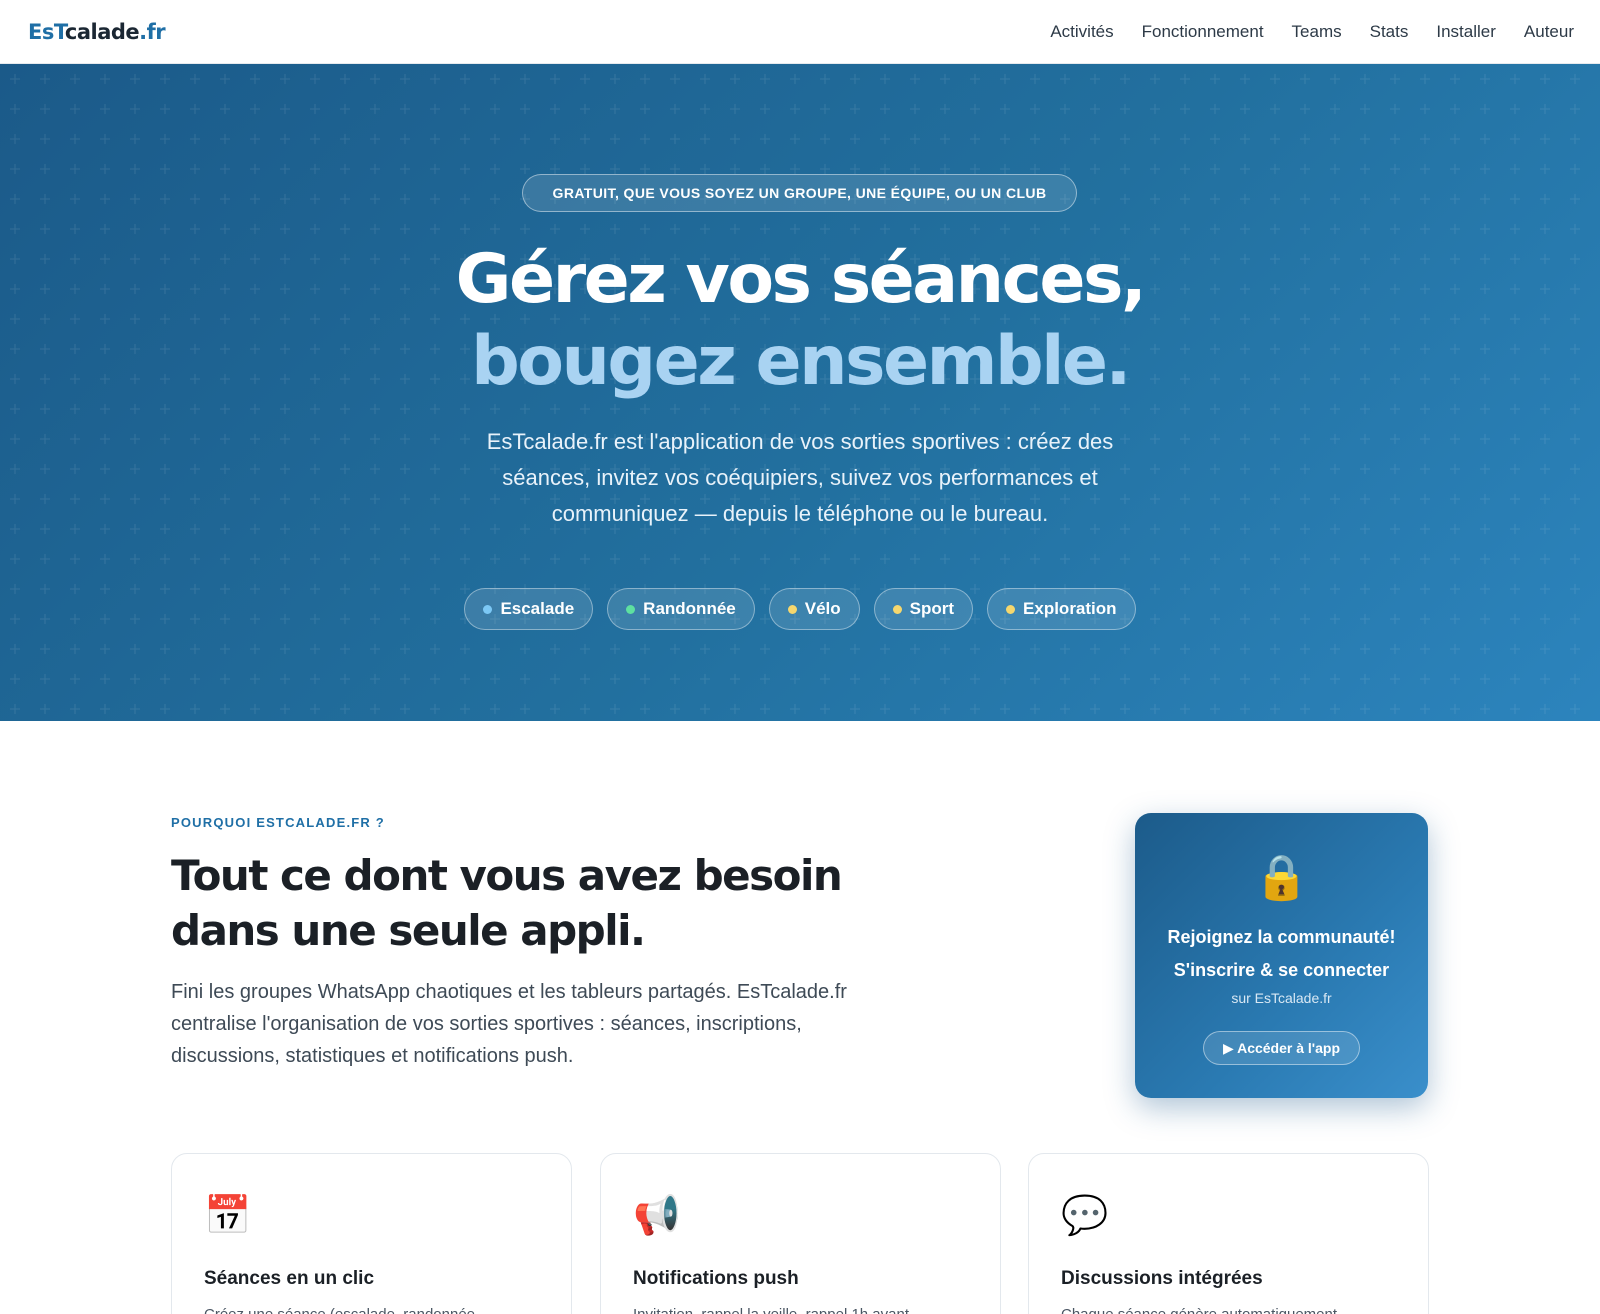  I want to click on nav-link-teams: Teams, so click(1317, 32).